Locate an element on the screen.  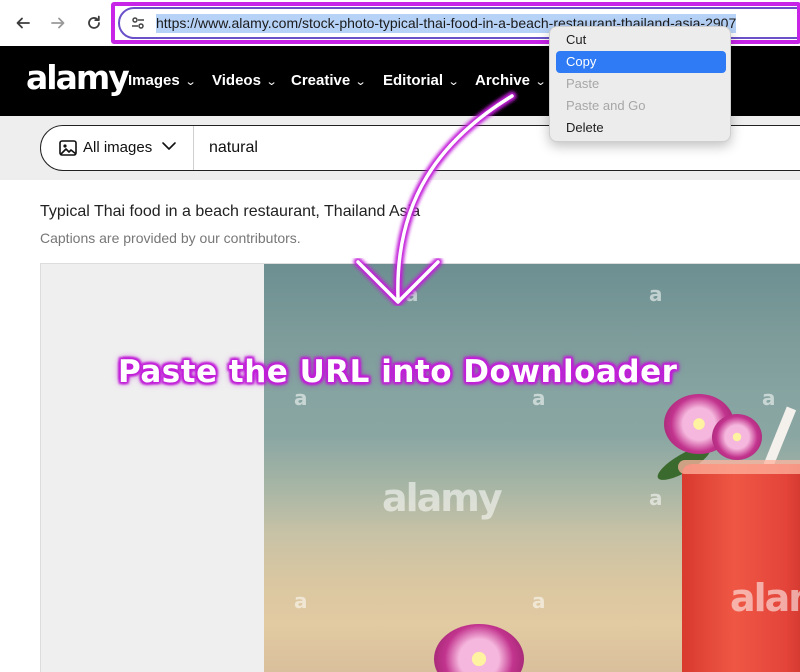
nav-archive: Archive ⌄ is located at coordinates (511, 80).